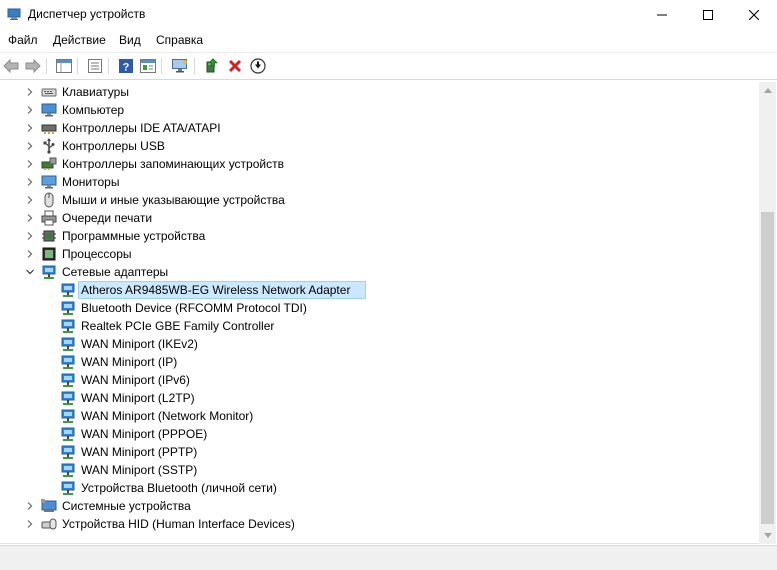 The width and height of the screenshot is (777, 570). What do you see at coordinates (180, 66) in the screenshot?
I see `scan-hardware-button` at bounding box center [180, 66].